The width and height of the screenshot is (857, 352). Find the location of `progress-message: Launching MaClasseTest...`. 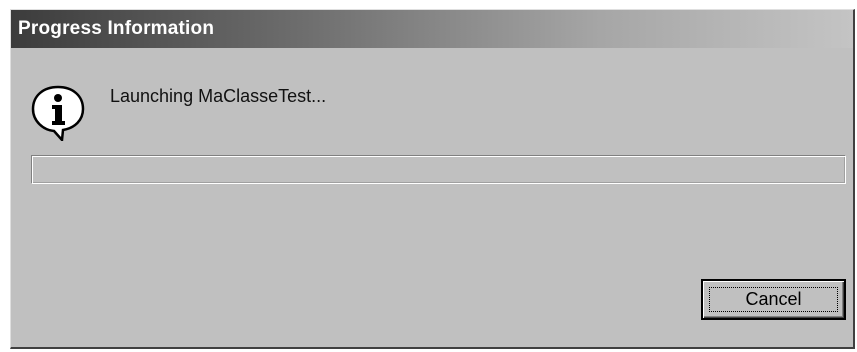

progress-message: Launching MaClasseTest... is located at coordinates (218, 96).